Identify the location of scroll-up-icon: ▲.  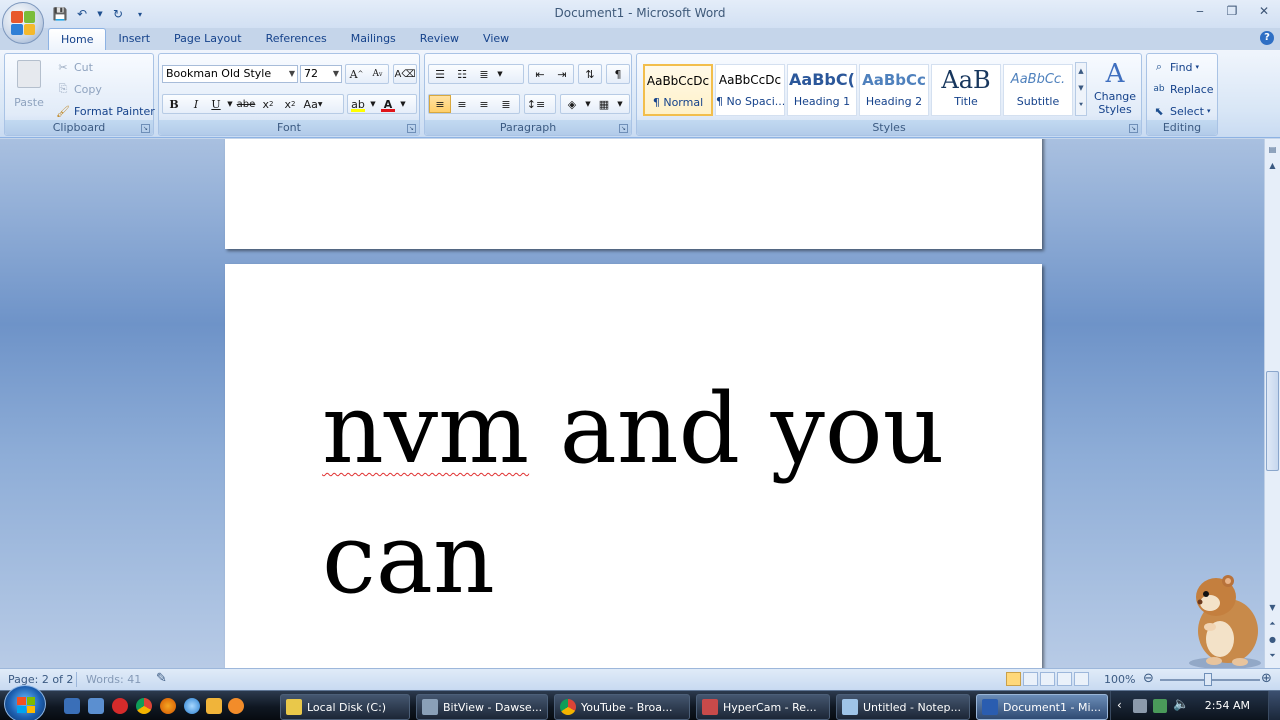
(1272, 166).